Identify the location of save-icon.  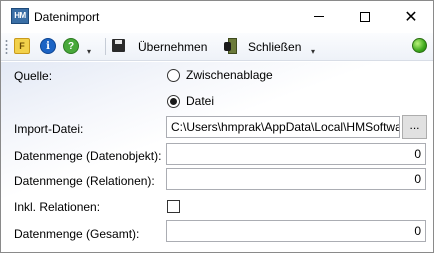
(118, 45).